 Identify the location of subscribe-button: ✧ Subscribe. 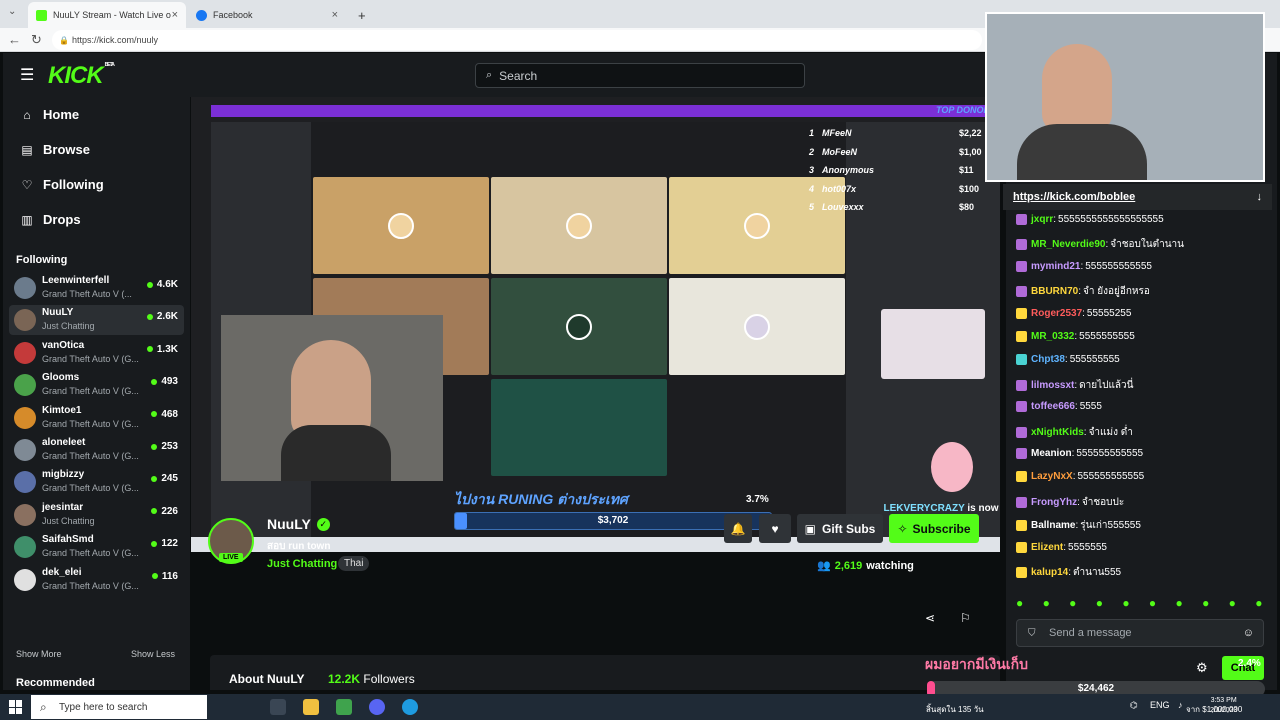
(934, 528).